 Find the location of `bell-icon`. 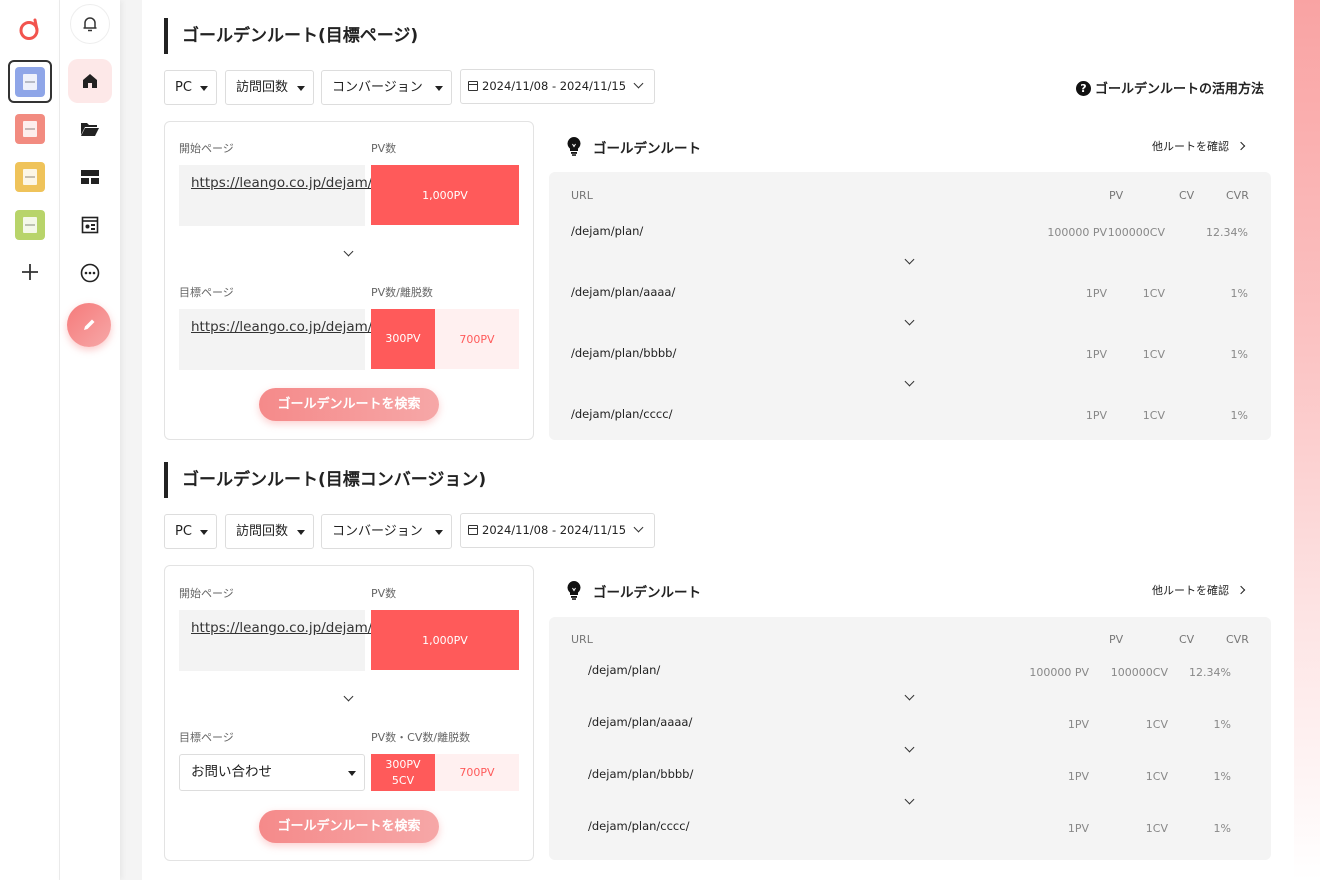

bell-icon is located at coordinates (90, 24).